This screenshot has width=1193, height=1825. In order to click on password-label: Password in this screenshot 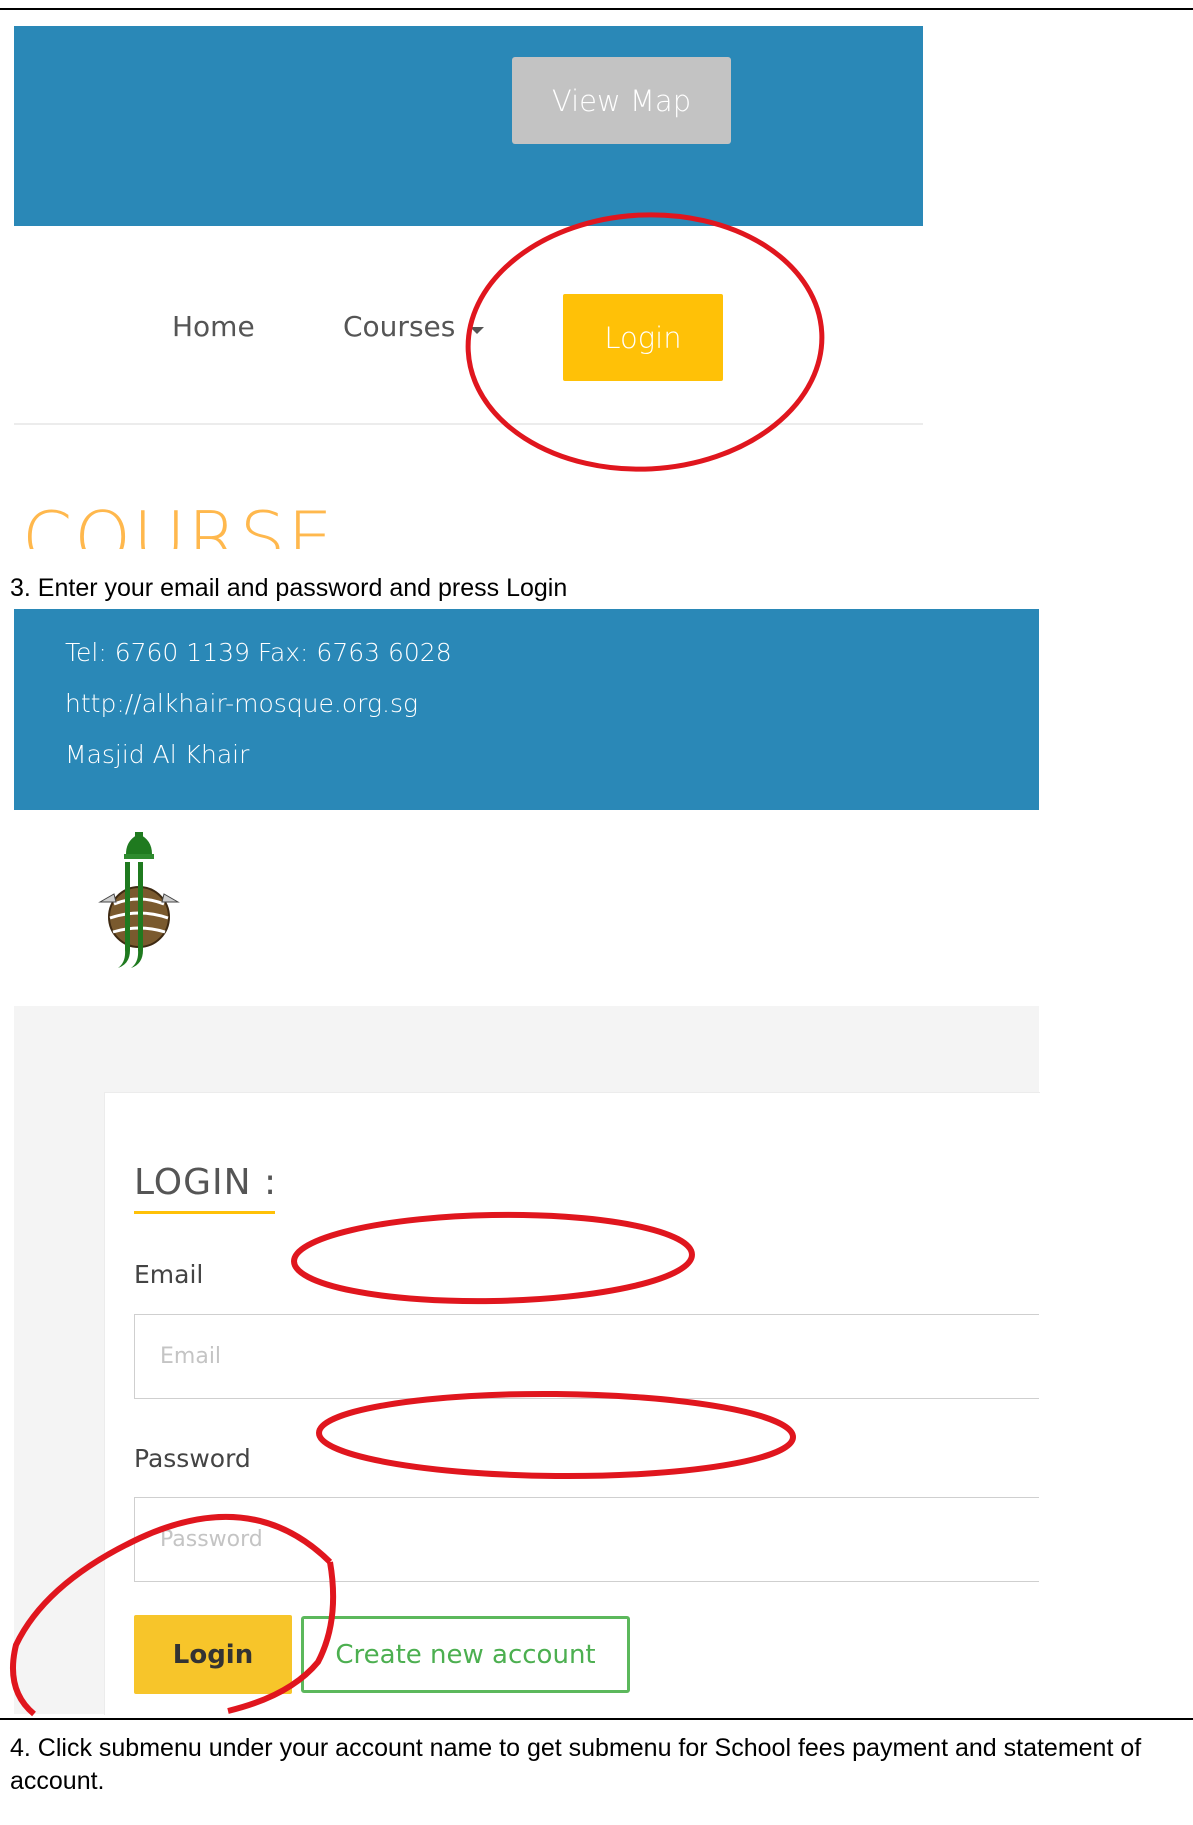, I will do `click(192, 1458)`.